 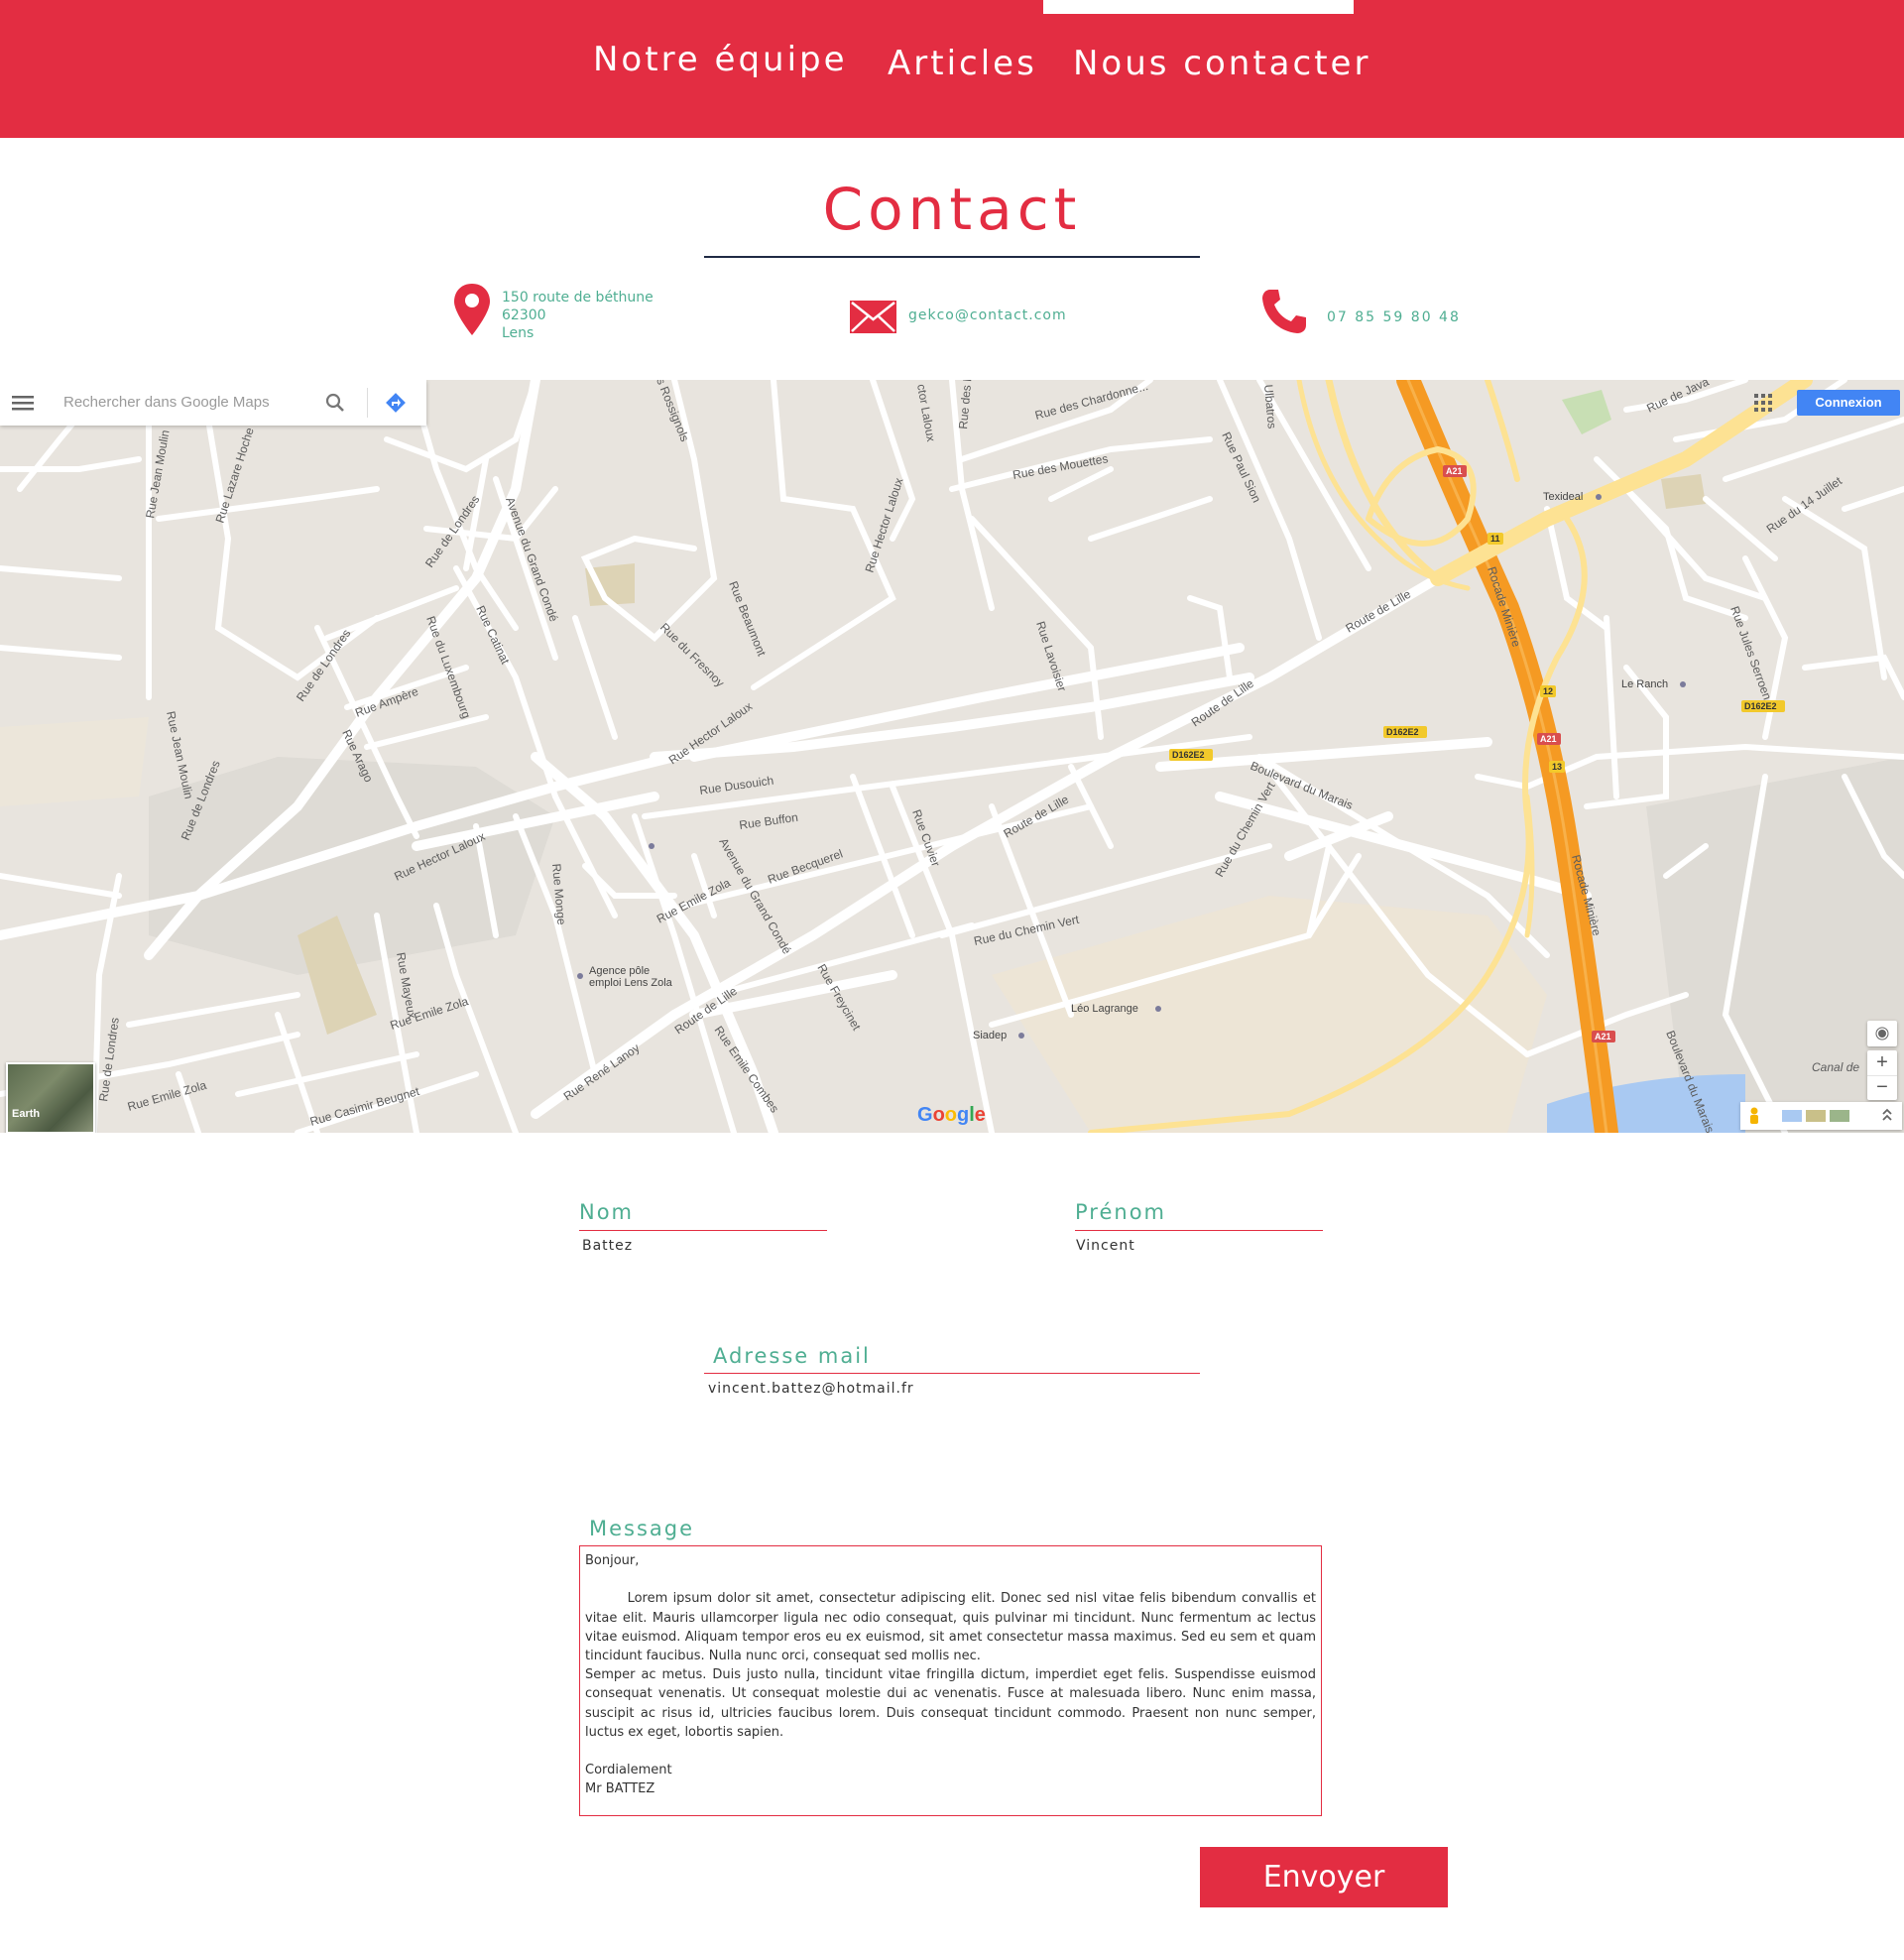 I want to click on title-underline, so click(x=952, y=257).